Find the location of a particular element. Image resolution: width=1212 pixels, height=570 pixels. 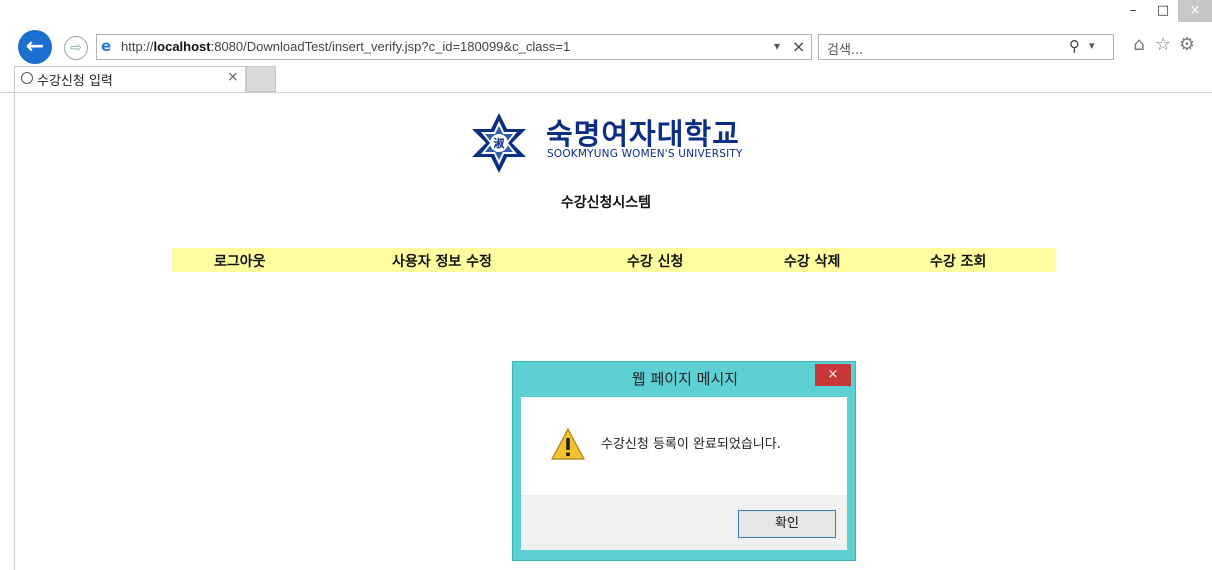

tab-title: 수강신청 입력 is located at coordinates (75, 81).